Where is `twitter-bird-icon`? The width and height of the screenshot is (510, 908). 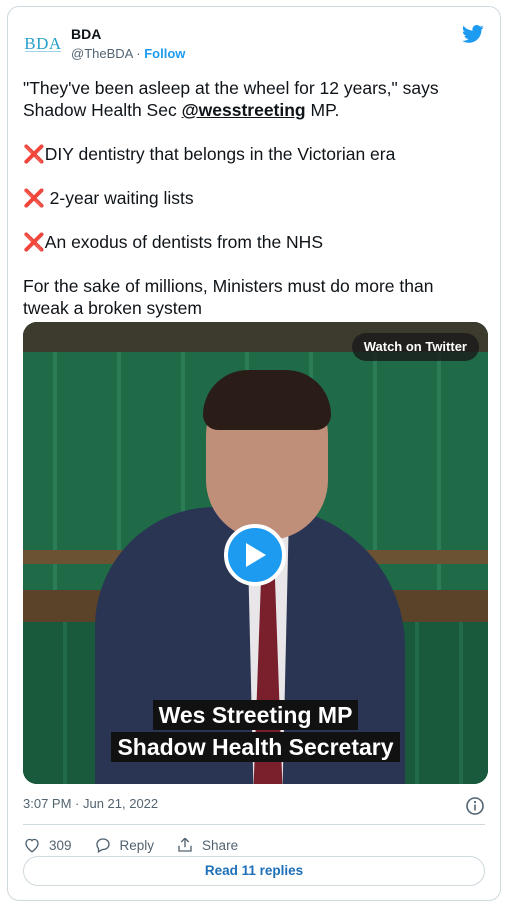 twitter-bird-icon is located at coordinates (473, 34).